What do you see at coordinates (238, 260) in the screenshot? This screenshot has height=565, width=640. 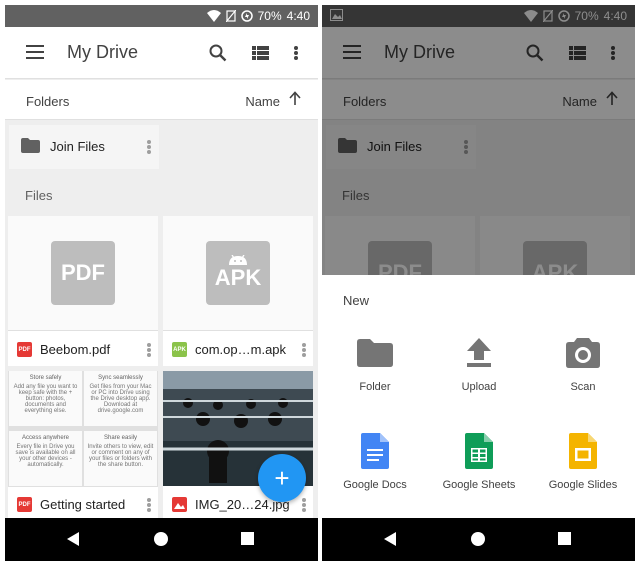 I see `android-icon` at bounding box center [238, 260].